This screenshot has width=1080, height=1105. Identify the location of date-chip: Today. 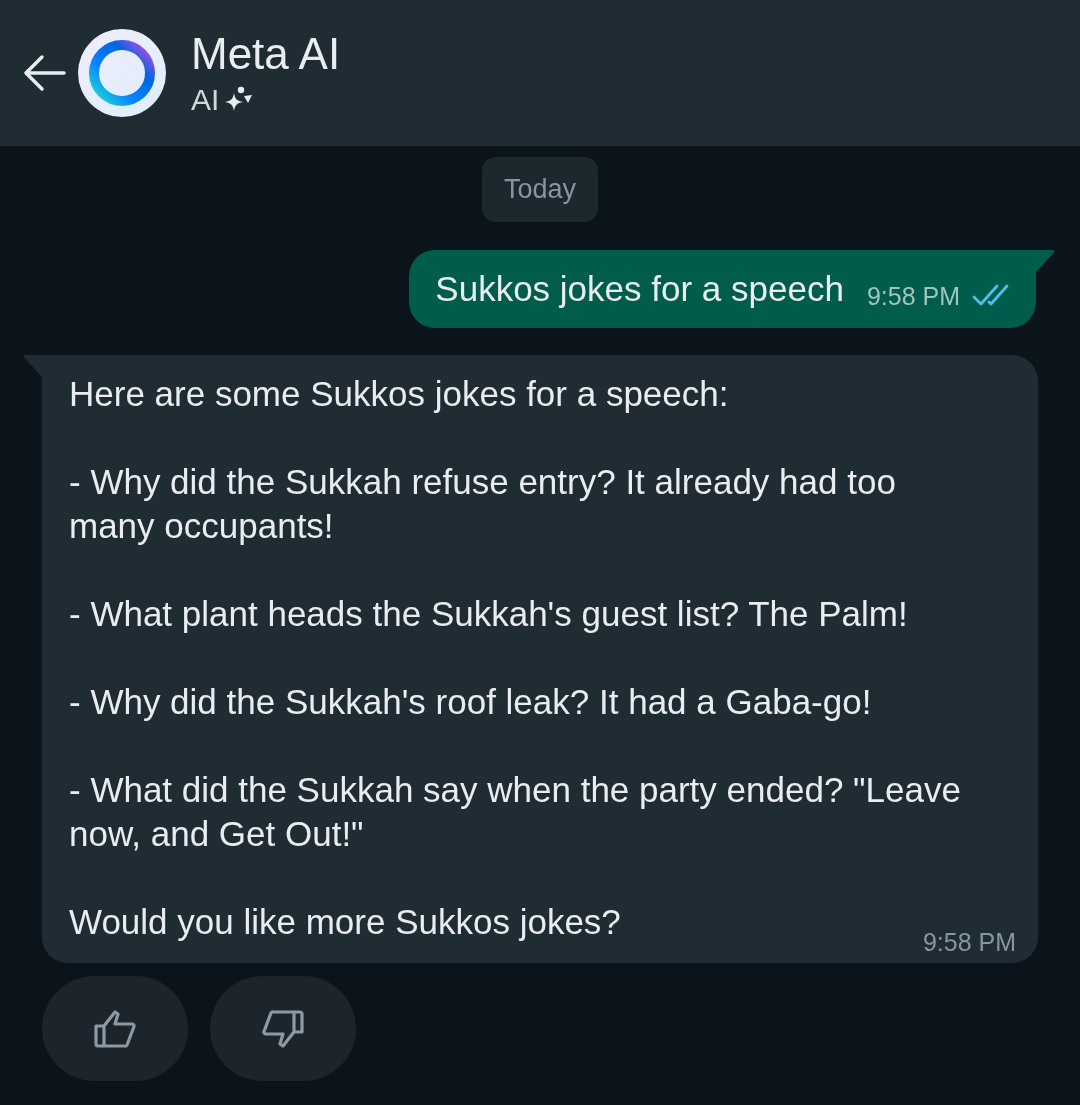
(540, 189).